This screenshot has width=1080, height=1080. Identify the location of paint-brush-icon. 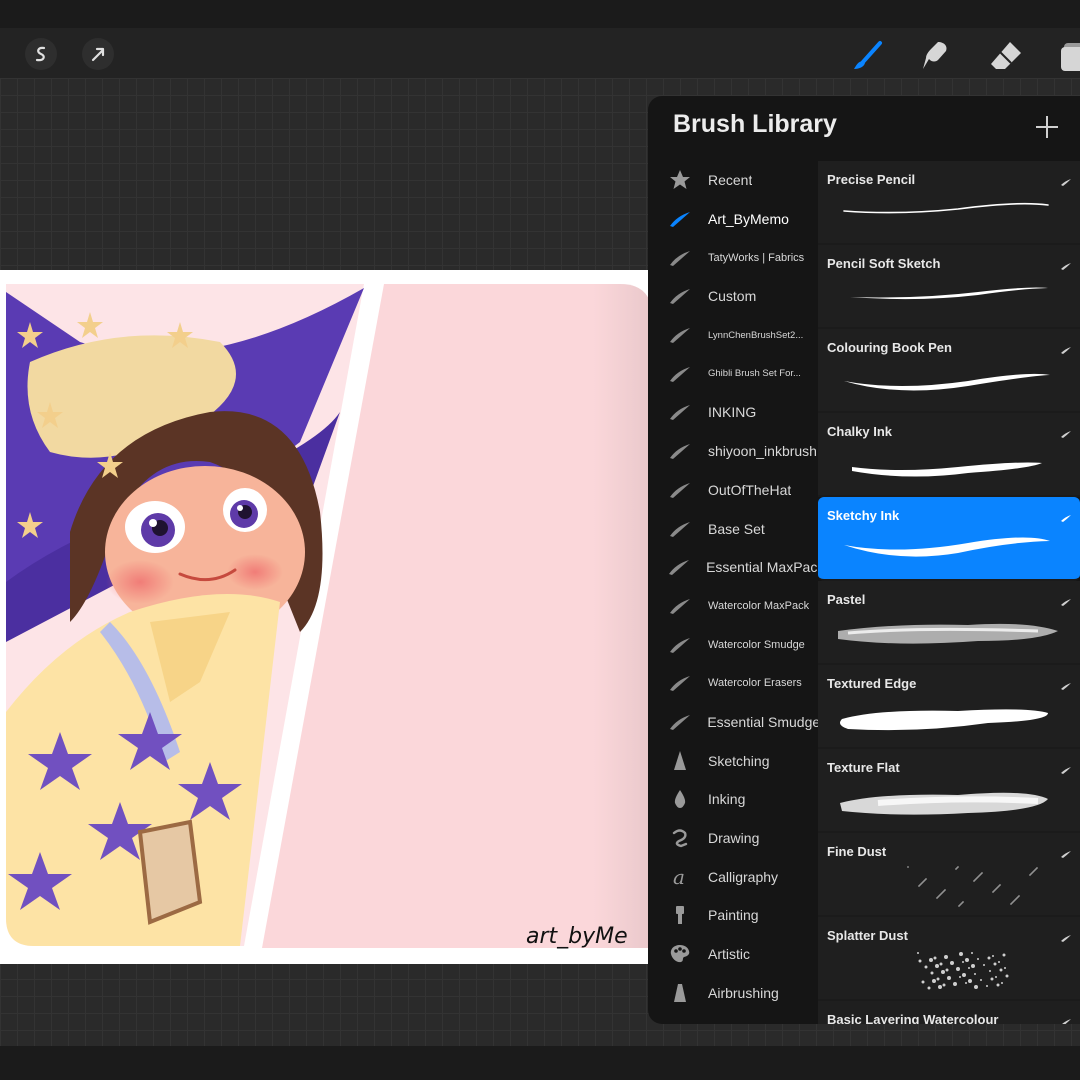
(680, 915).